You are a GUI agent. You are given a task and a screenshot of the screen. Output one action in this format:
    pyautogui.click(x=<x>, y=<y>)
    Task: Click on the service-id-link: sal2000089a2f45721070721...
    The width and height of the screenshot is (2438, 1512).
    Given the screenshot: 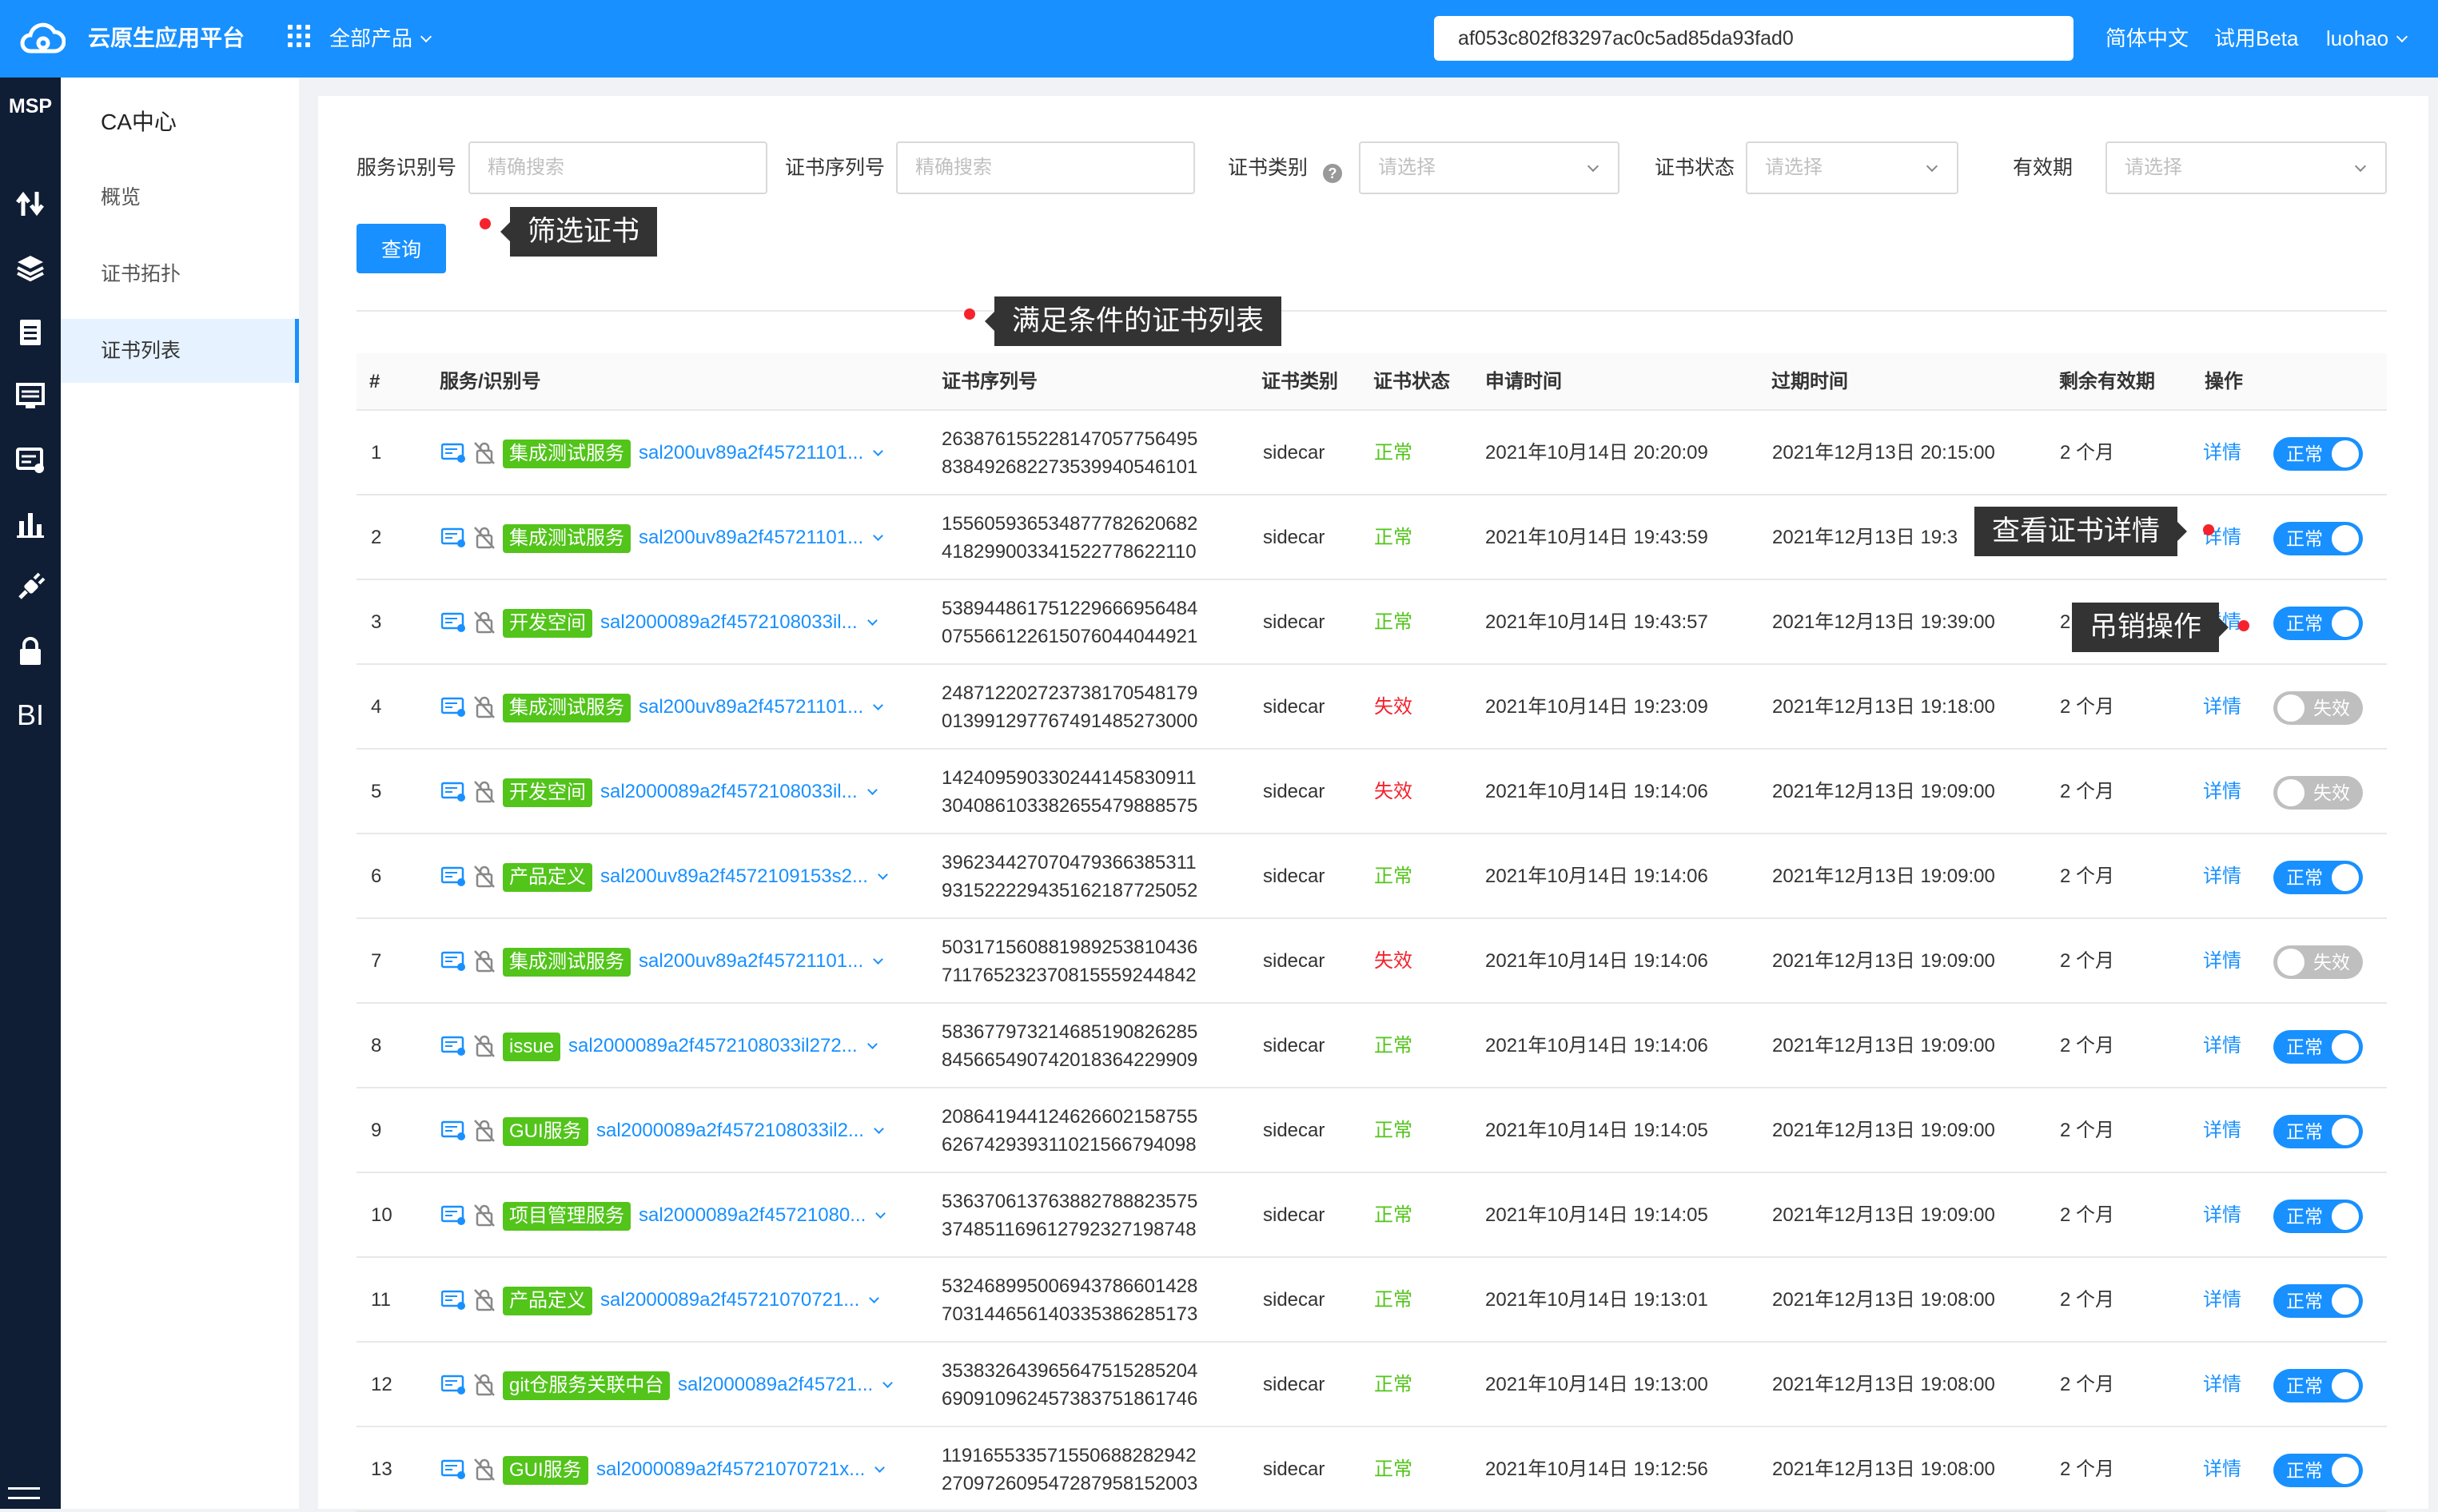 What is the action you would take?
    pyautogui.click(x=740, y=1300)
    